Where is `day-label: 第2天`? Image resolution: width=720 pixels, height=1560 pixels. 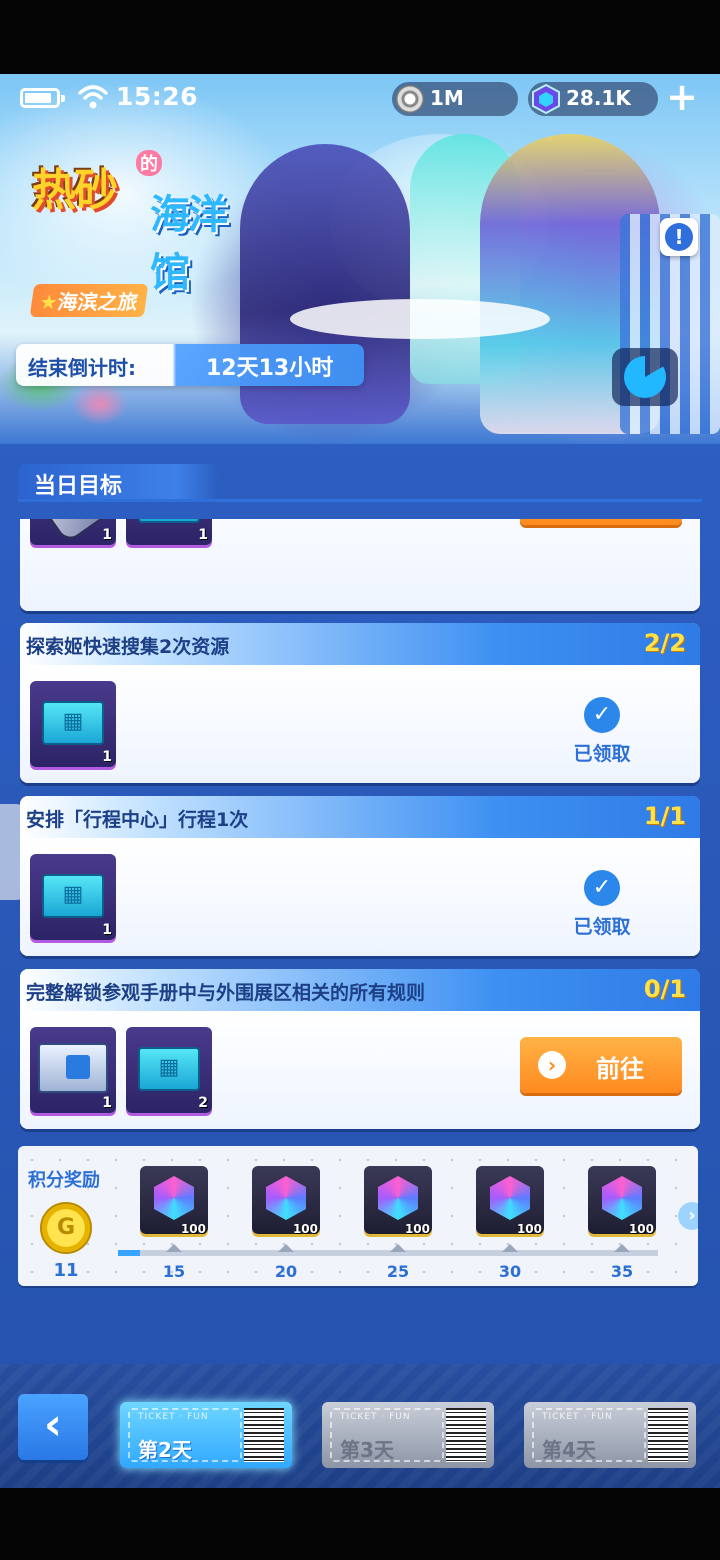 day-label: 第2天 is located at coordinates (165, 1450).